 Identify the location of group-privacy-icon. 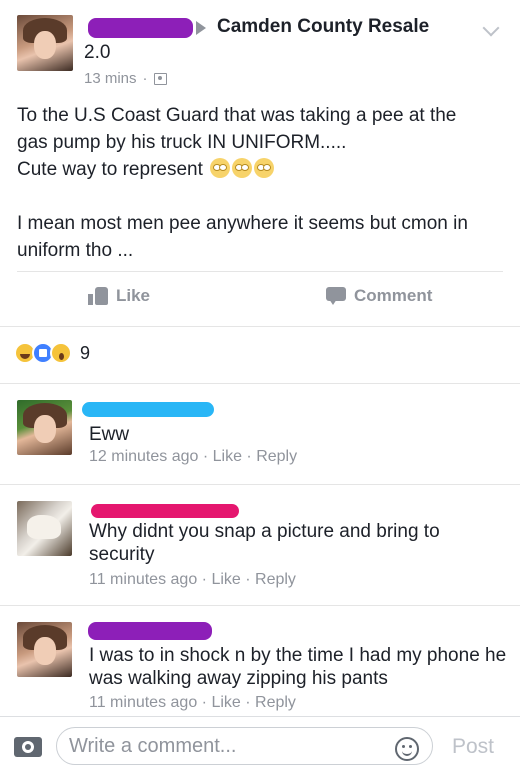
(160, 78).